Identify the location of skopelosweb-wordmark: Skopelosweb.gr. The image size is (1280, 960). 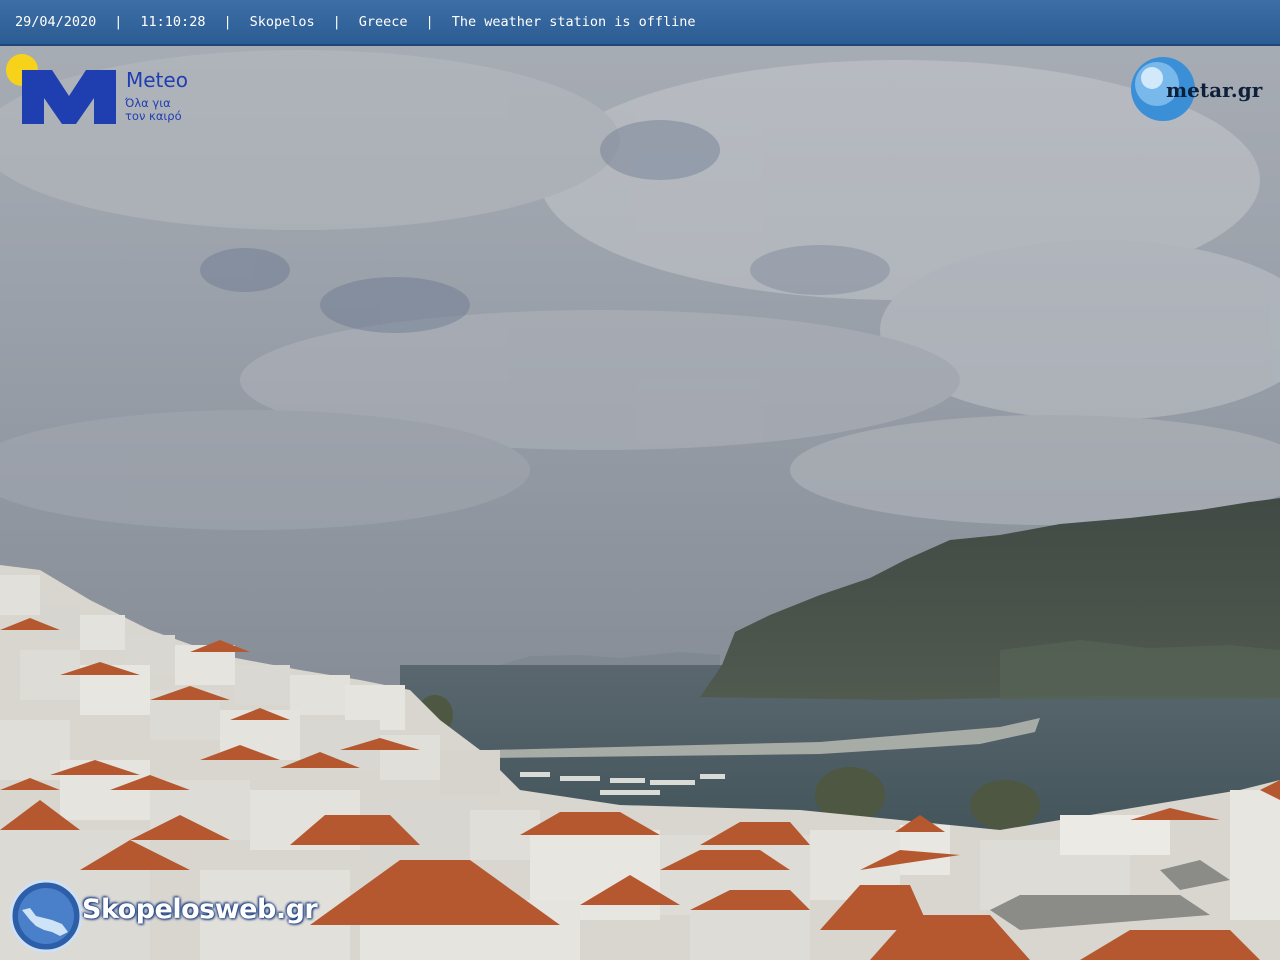
(200, 909).